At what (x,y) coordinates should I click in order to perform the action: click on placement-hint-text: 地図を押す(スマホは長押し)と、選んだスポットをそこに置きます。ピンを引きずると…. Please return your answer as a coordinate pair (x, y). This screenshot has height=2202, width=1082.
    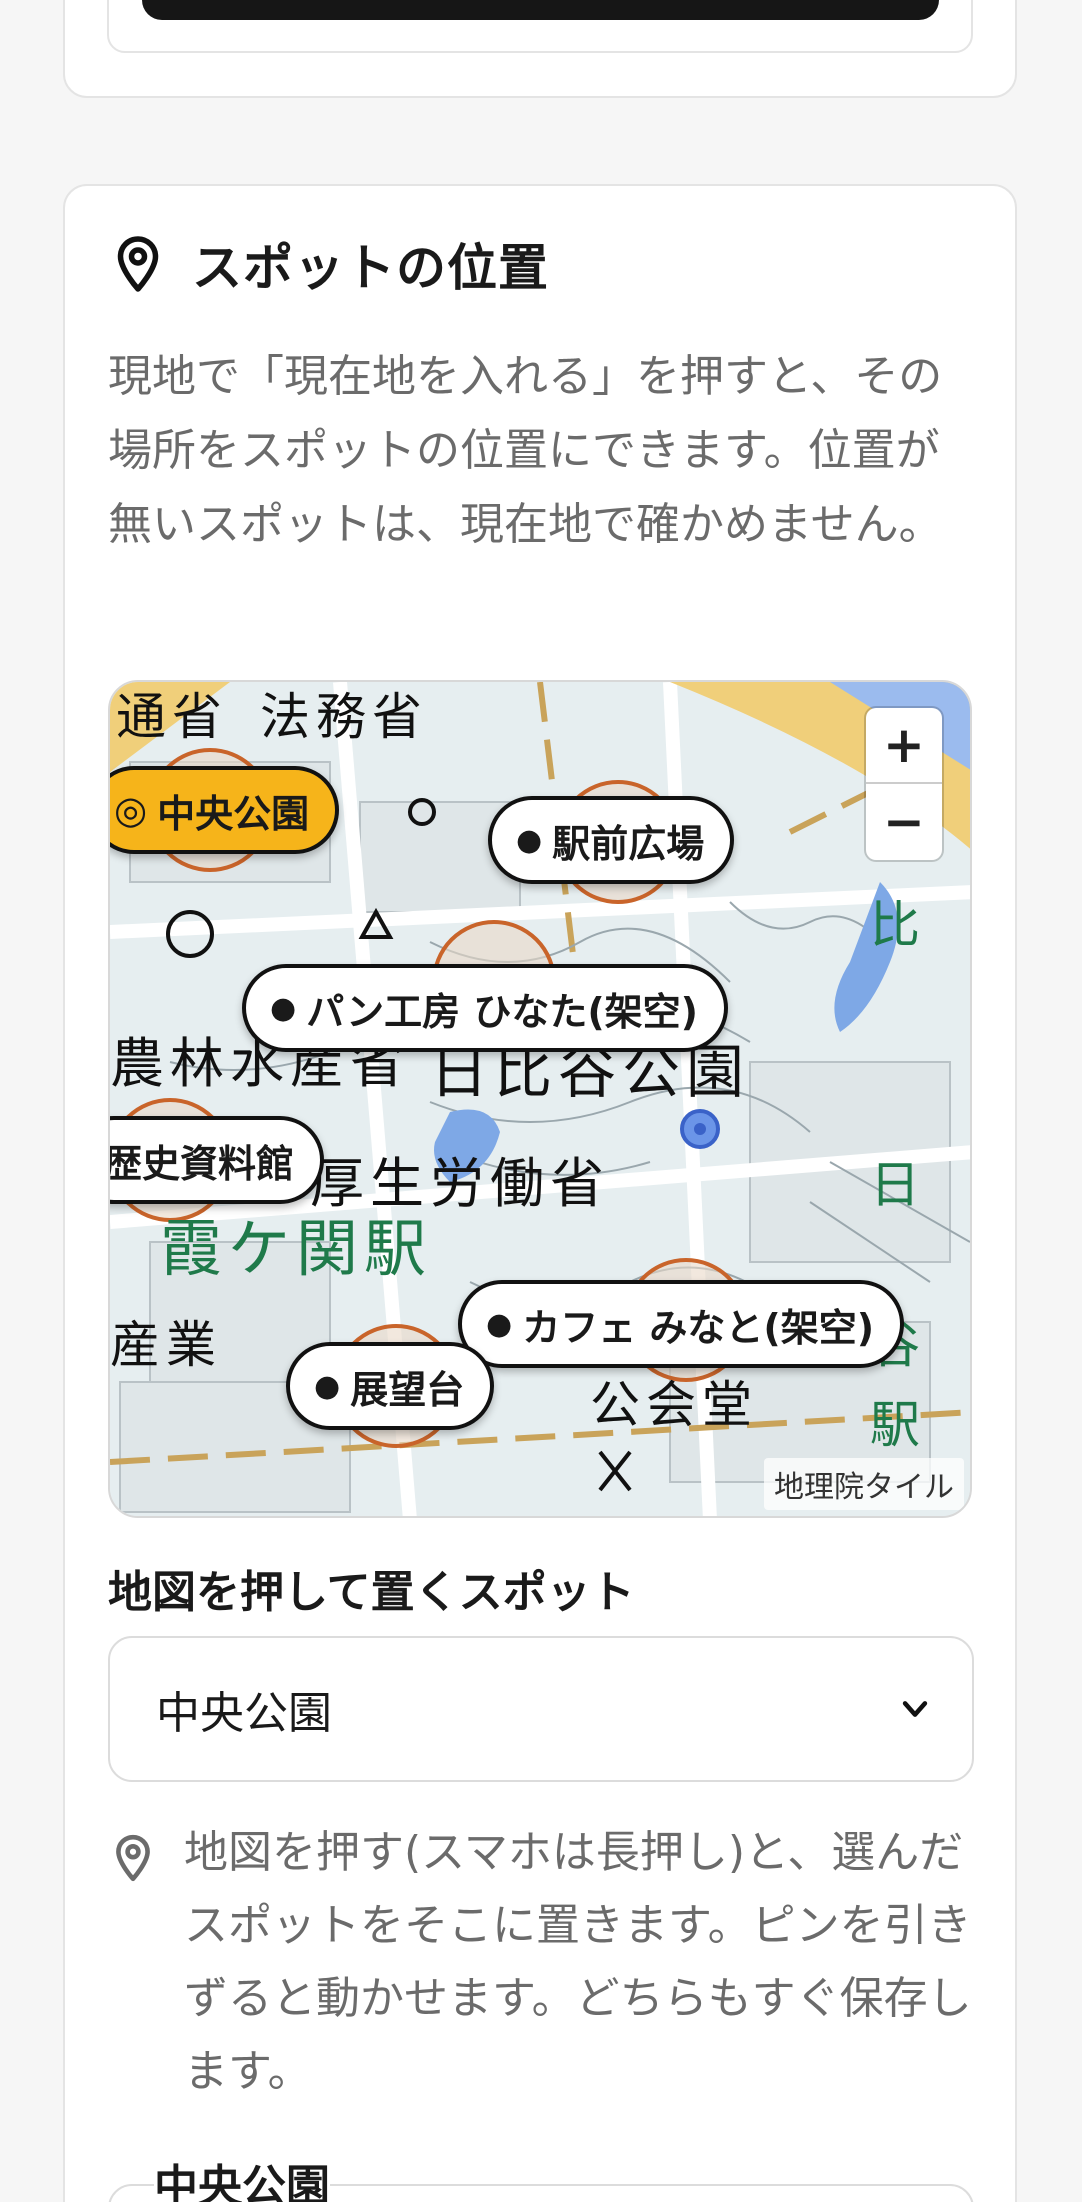
    Looking at the image, I should click on (578, 1962).